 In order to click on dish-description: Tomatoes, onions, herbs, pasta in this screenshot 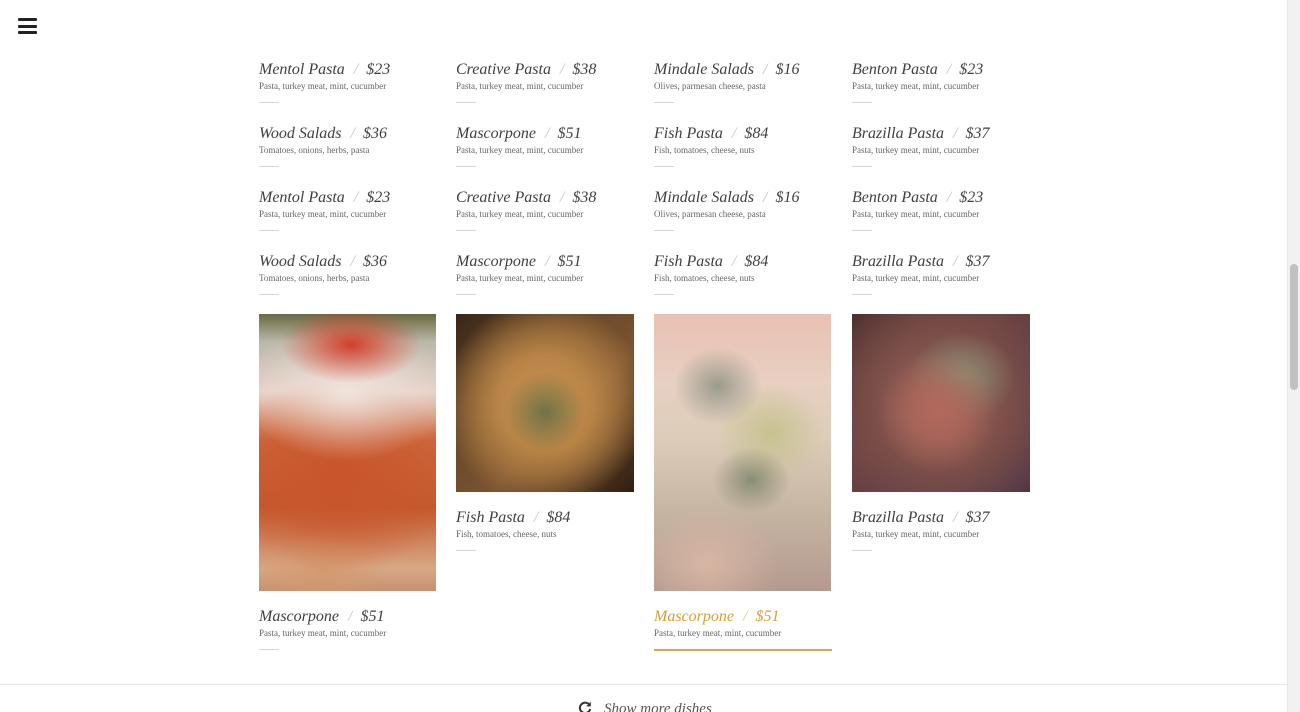, I will do `click(314, 150)`.